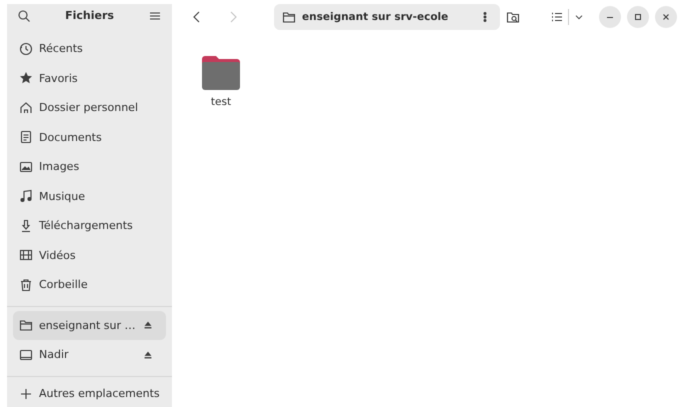  What do you see at coordinates (89, 49) in the screenshot?
I see `sidebar-item: Récents` at bounding box center [89, 49].